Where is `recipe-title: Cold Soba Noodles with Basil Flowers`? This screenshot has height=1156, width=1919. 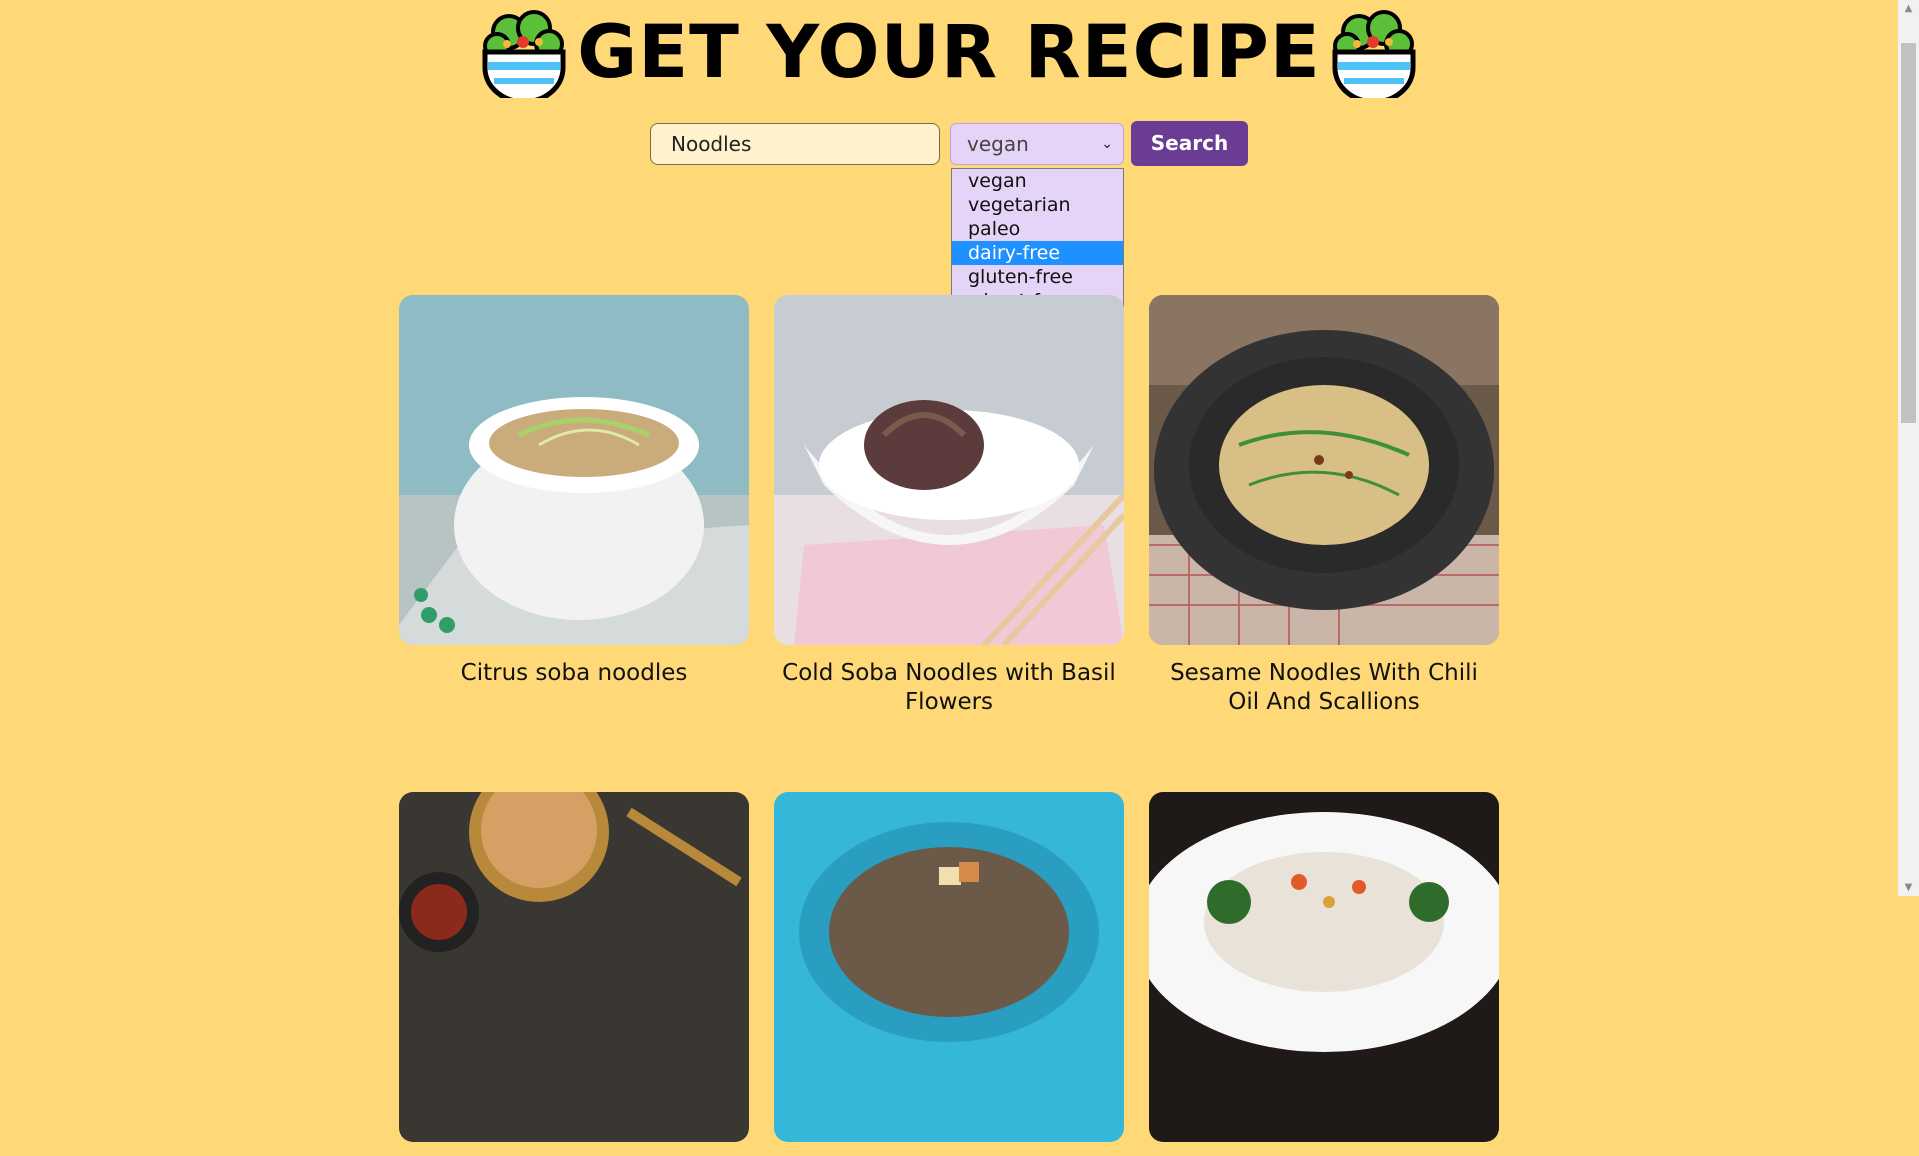 recipe-title: Cold Soba Noodles with Basil Flowers is located at coordinates (949, 688).